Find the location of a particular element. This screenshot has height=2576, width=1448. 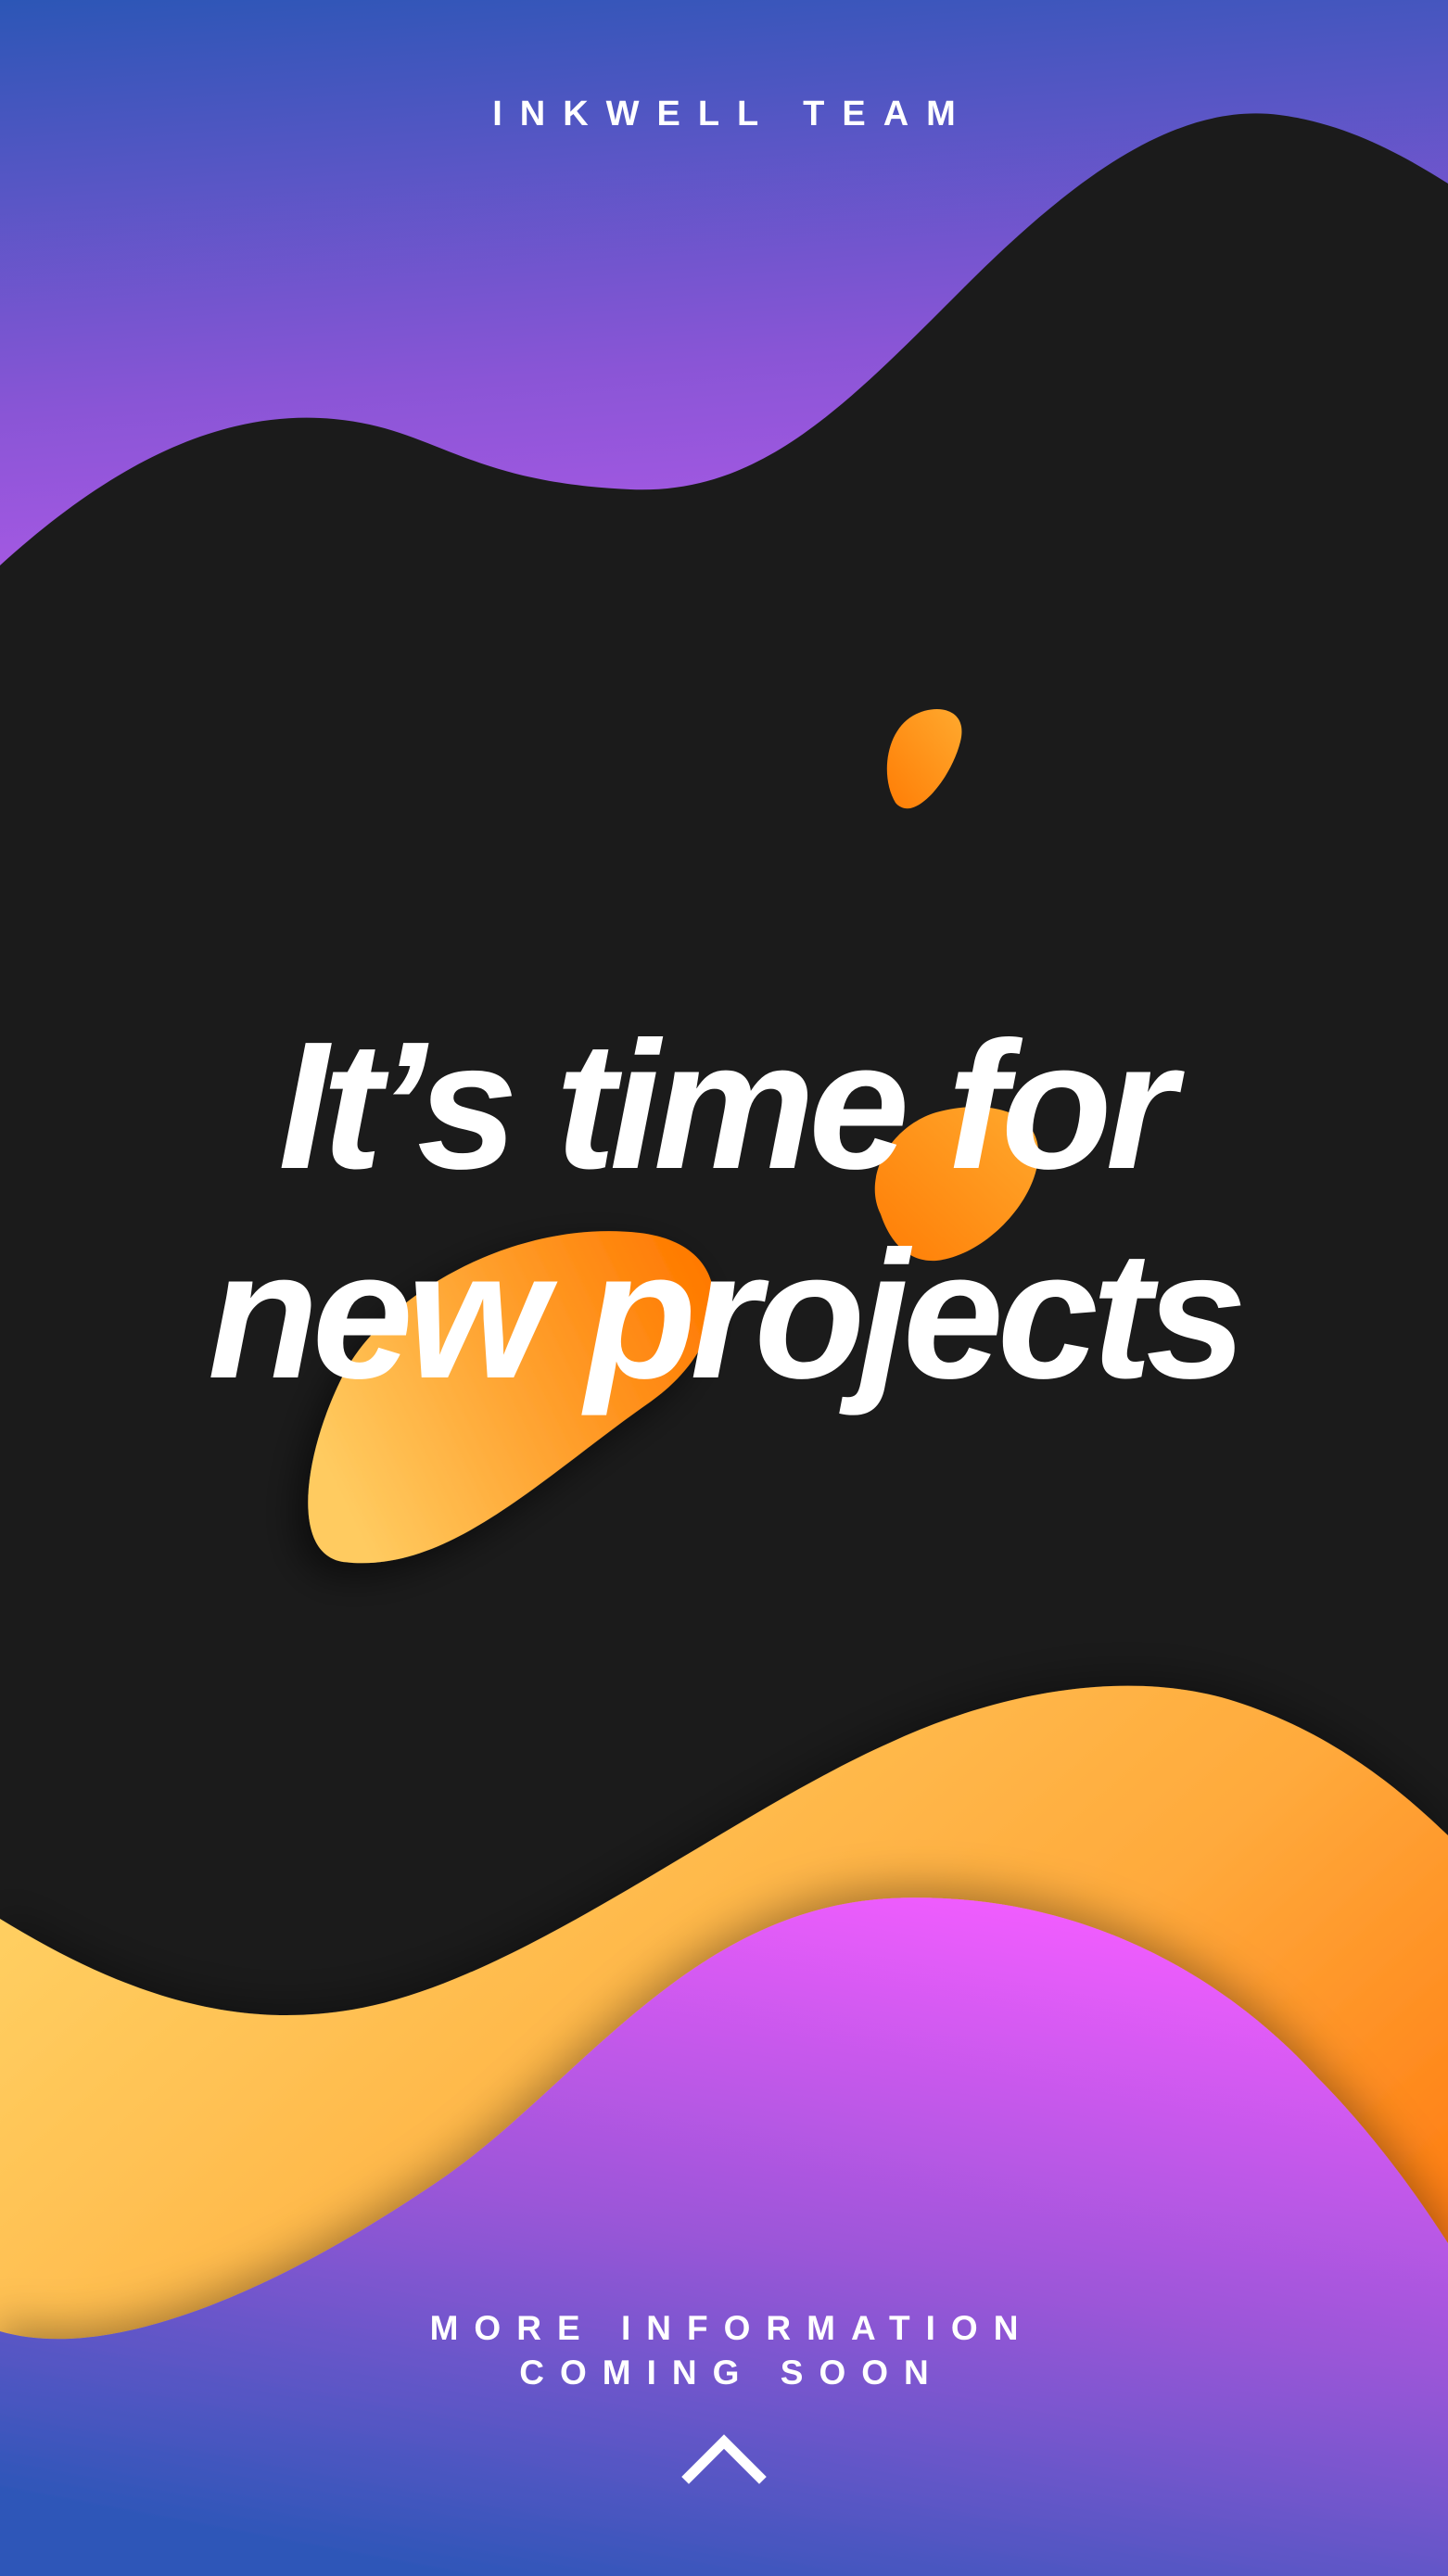

footer-line-1: MORE INFORMATION is located at coordinates (732, 2328).